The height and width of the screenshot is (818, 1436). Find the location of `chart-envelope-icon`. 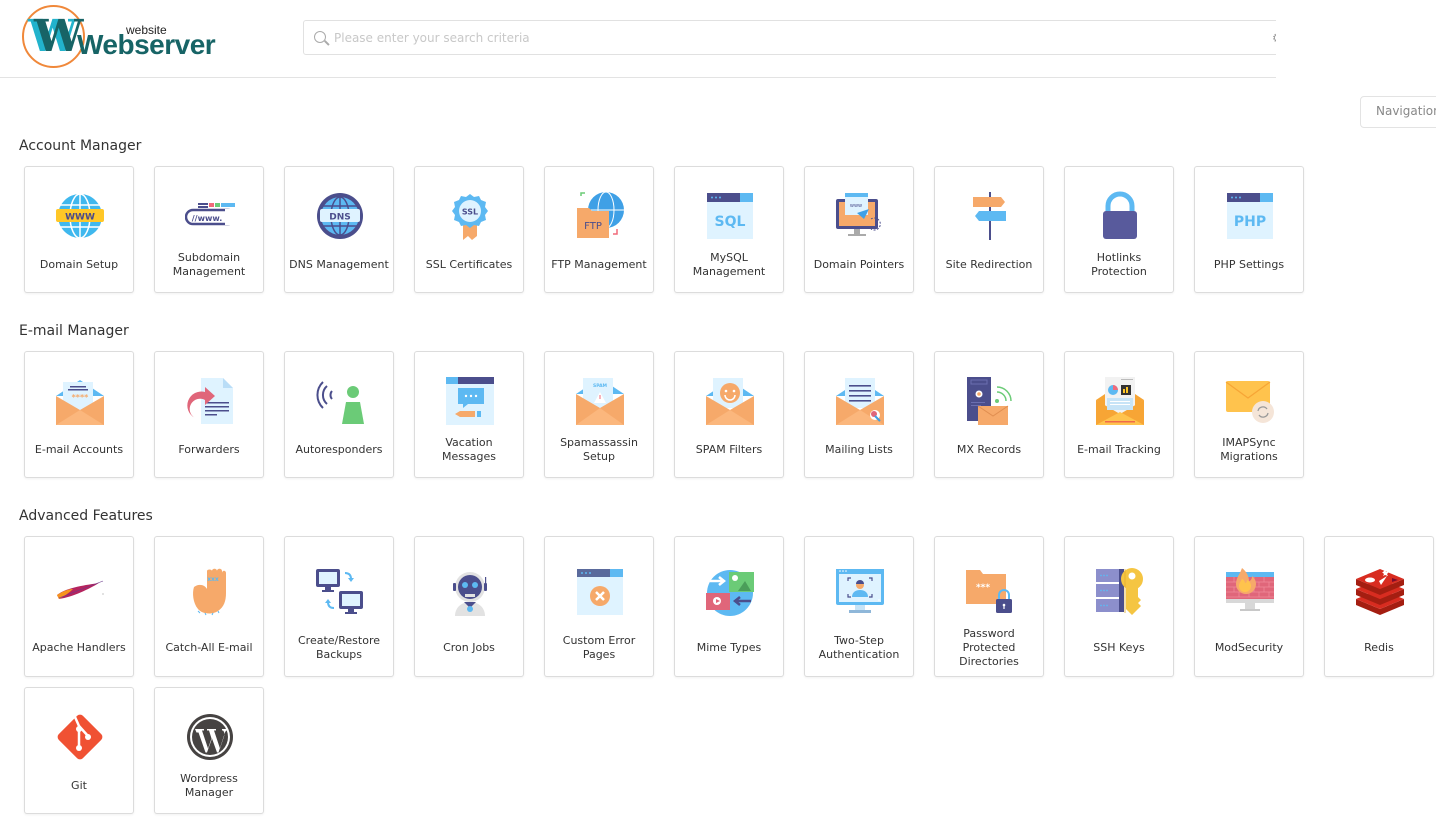

chart-envelope-icon is located at coordinates (1120, 401).